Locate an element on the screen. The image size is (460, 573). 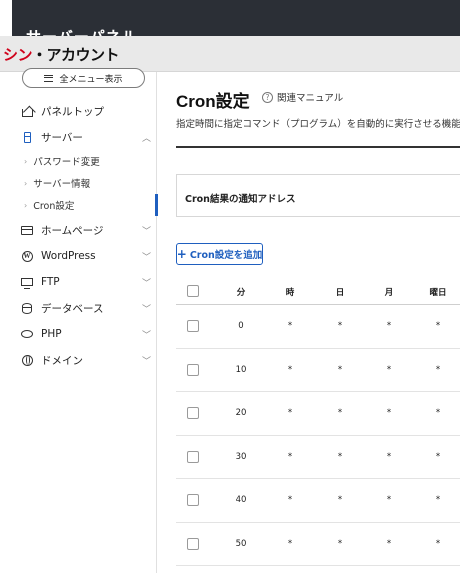
manual-link: ? 関連マニュアル is located at coordinates (302, 97).